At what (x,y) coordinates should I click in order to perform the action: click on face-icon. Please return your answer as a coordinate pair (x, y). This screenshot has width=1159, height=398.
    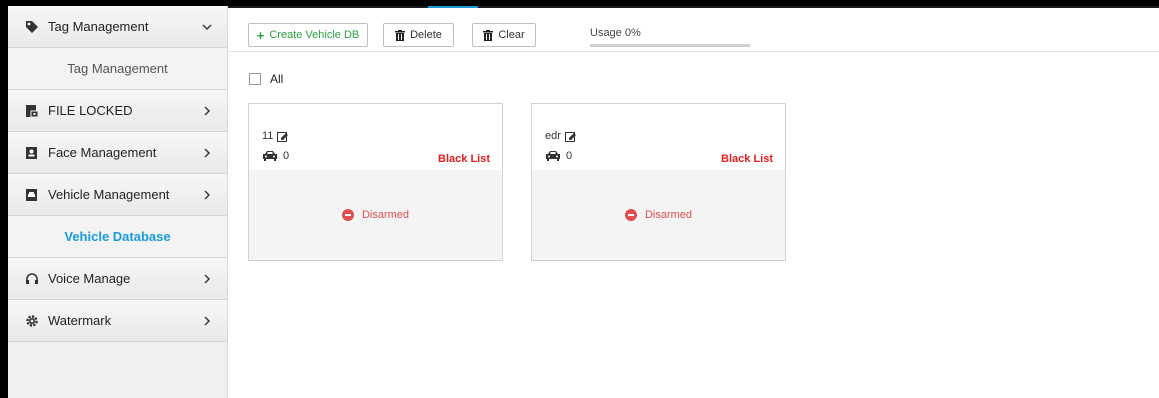
    Looking at the image, I should click on (32, 153).